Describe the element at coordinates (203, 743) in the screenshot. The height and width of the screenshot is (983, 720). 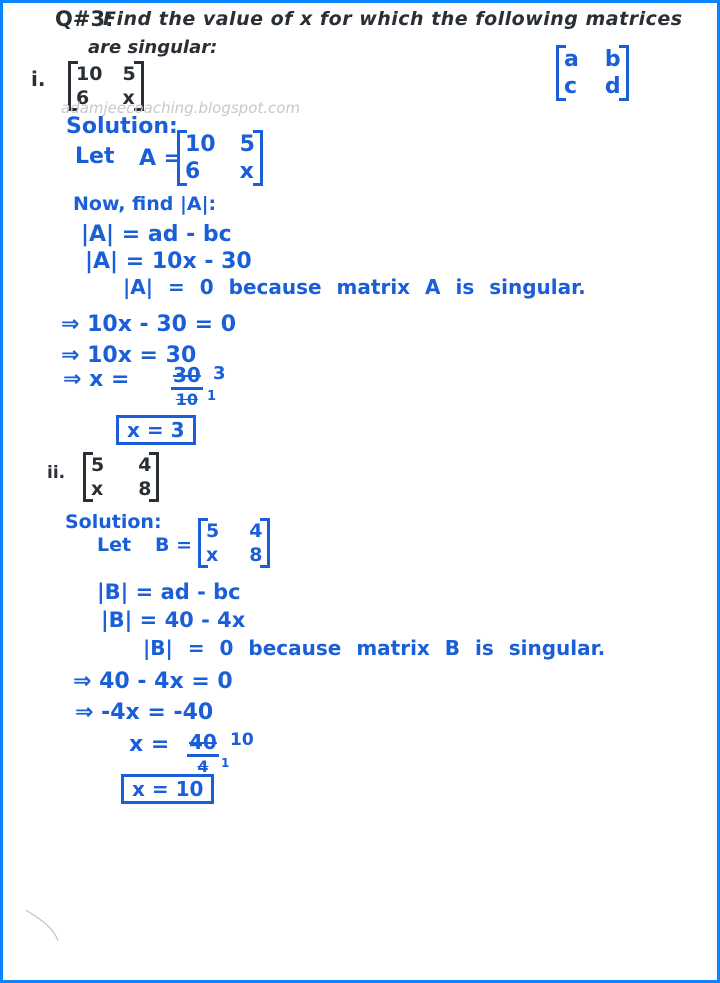
I see `fraction-numerator: 40` at that location.